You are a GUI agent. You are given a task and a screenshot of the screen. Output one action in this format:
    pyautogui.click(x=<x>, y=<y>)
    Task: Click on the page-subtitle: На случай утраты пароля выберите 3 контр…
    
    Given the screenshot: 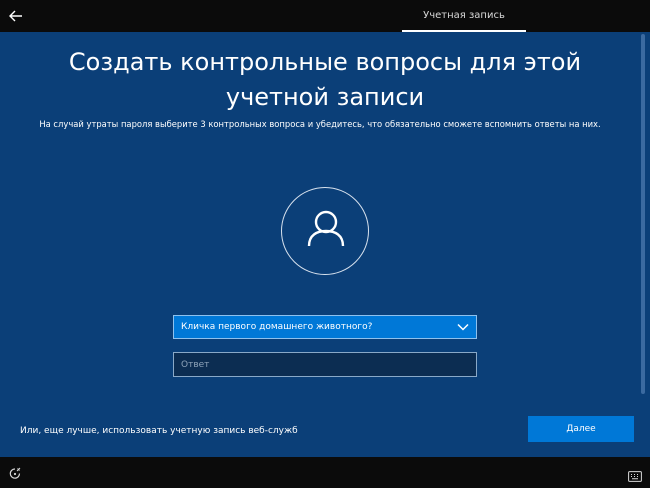 What is the action you would take?
    pyautogui.click(x=320, y=124)
    